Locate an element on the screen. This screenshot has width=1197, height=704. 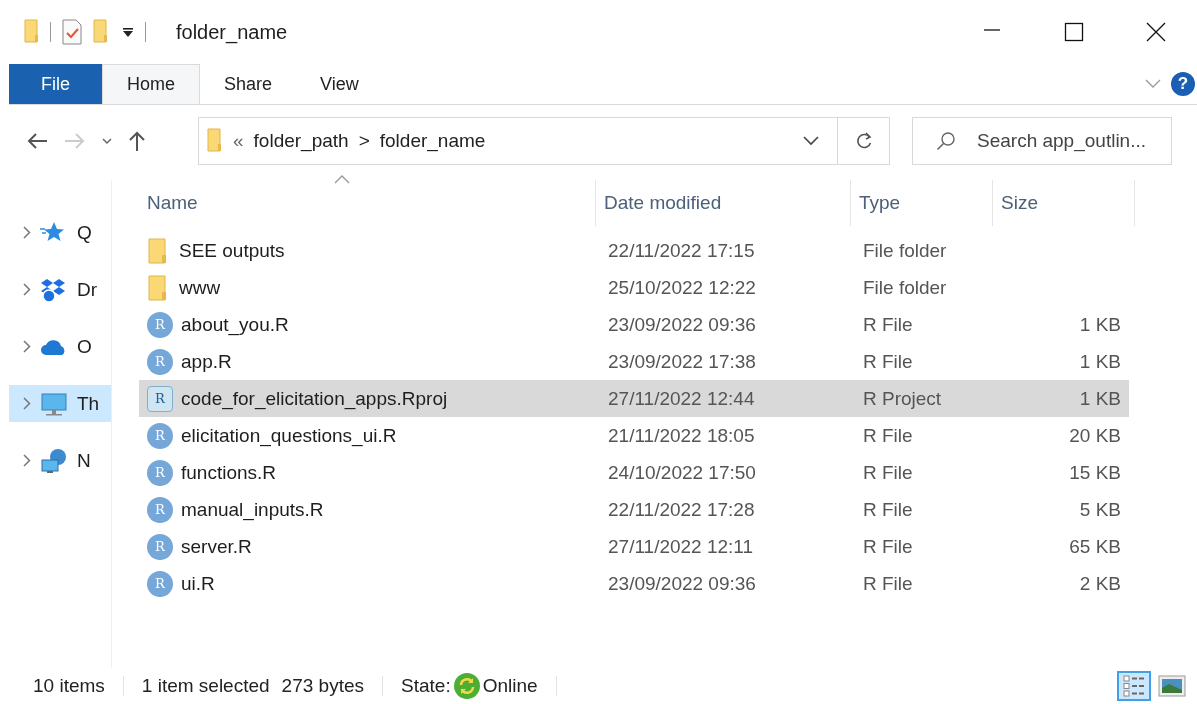
file-name: ui.R is located at coordinates (198, 583).